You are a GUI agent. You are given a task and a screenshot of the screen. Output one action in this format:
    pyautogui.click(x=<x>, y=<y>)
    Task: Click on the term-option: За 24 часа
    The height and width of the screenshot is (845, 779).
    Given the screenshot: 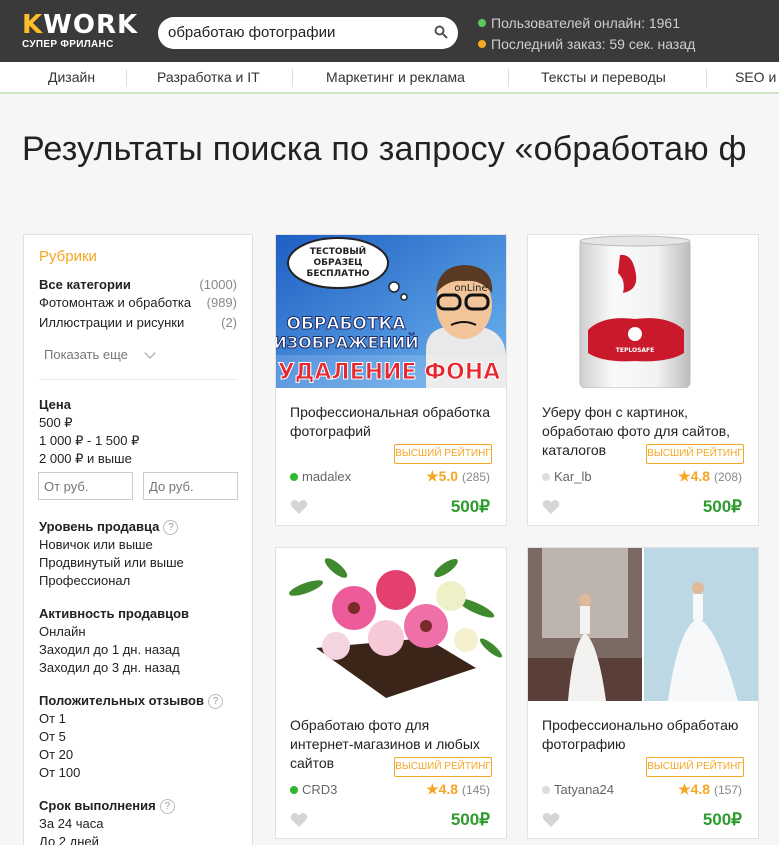 What is the action you would take?
    pyautogui.click(x=71, y=823)
    